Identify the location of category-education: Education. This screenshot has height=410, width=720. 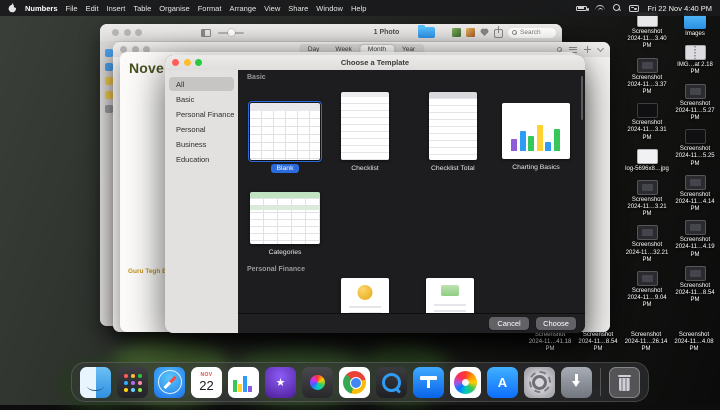
(201, 159).